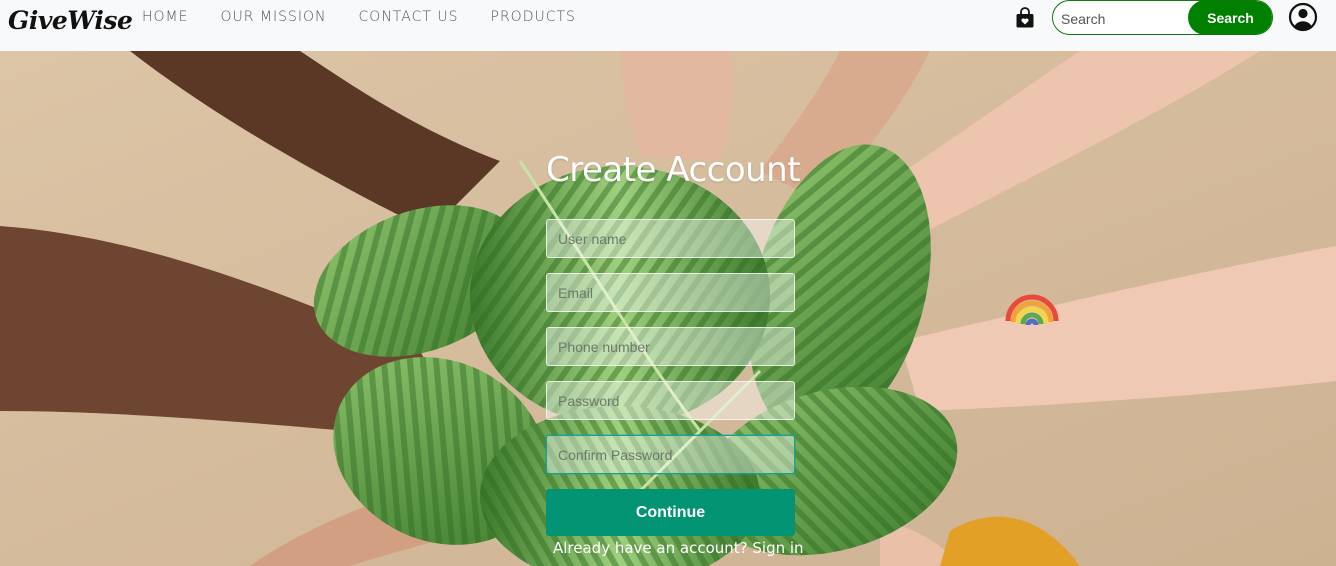 This screenshot has width=1336, height=566. Describe the element at coordinates (1303, 17) in the screenshot. I see `user-circle-icon` at that location.